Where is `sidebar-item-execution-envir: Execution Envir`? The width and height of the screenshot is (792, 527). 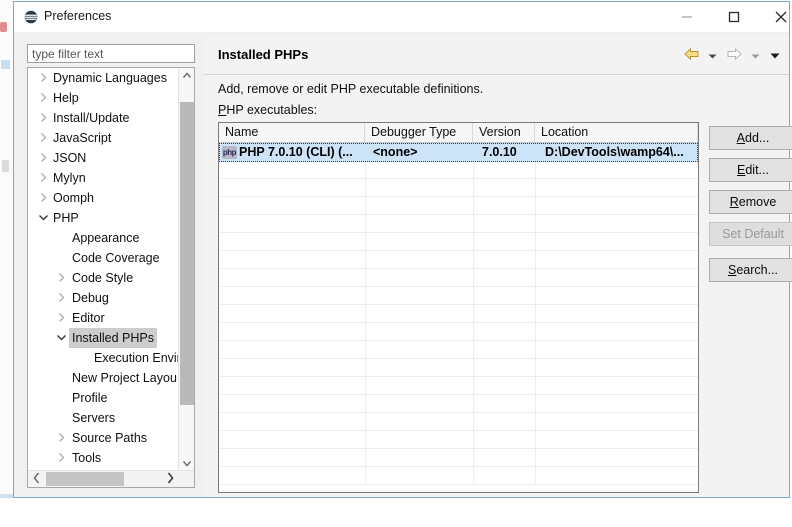 sidebar-item-execution-envir: Execution Envir is located at coordinates (104, 358).